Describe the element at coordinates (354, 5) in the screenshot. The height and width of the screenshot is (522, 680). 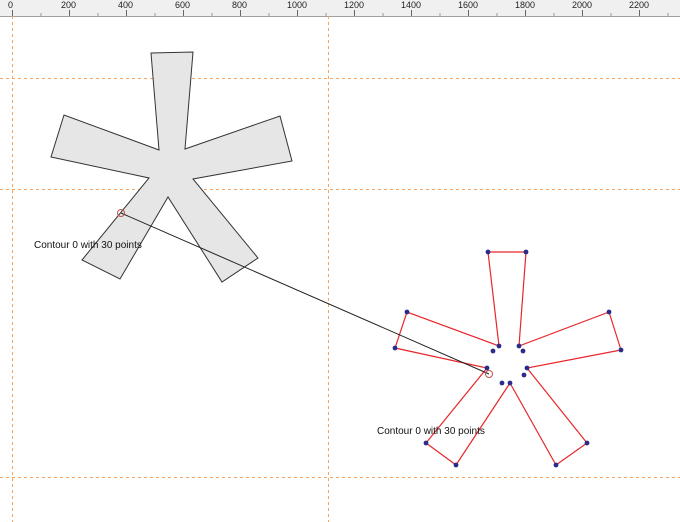
I see `ruler-tick-label: 1200` at that location.